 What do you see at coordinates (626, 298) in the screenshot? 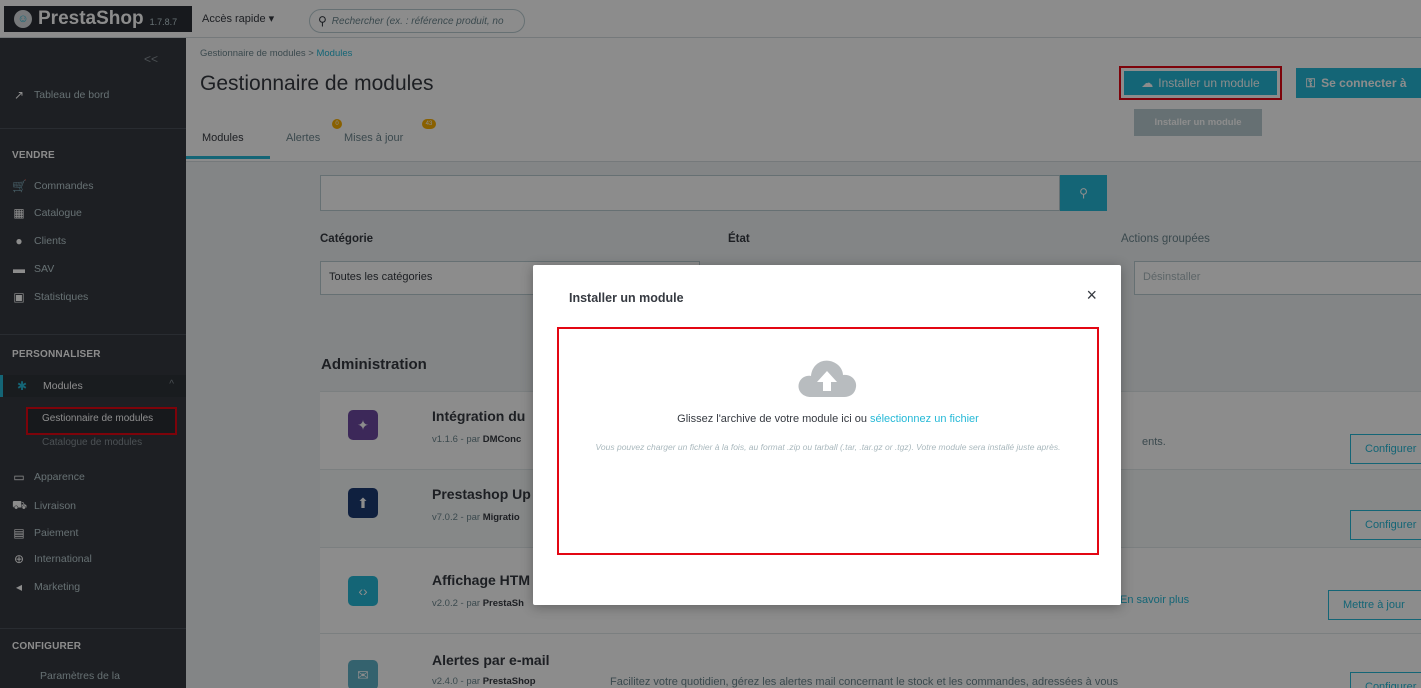
I see `modal-title: Installer un module` at bounding box center [626, 298].